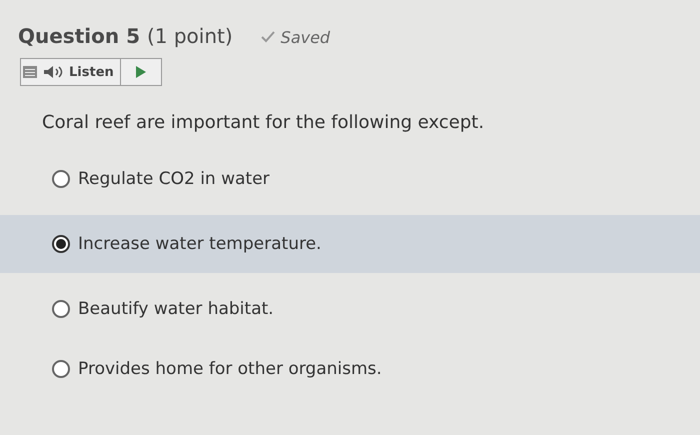 This screenshot has height=435, width=700. What do you see at coordinates (350, 309) in the screenshot?
I see `answer-option: Beautify water habitat.` at bounding box center [350, 309].